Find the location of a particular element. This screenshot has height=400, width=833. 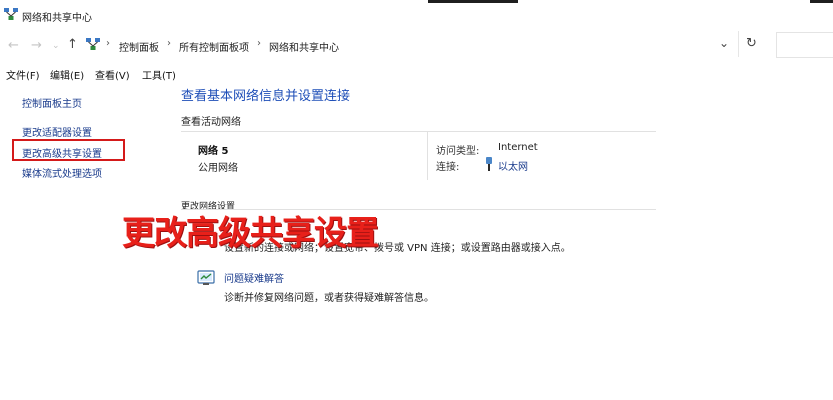

divider is located at coordinates (418, 131).